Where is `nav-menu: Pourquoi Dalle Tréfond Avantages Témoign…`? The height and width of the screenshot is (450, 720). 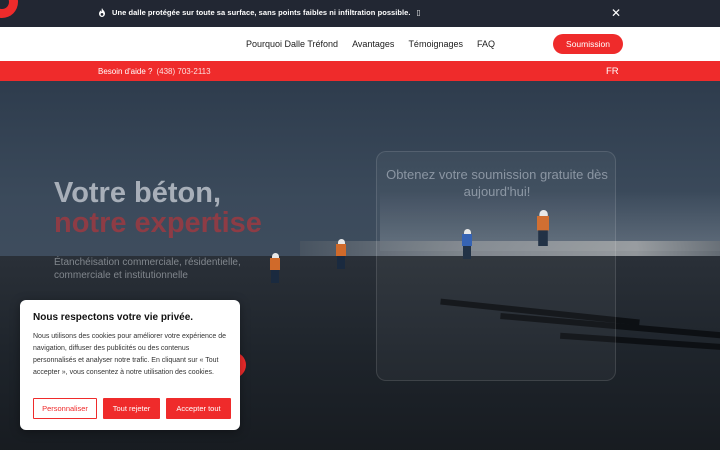 nav-menu: Pourquoi Dalle Tréfond Avantages Témoign… is located at coordinates (370, 44).